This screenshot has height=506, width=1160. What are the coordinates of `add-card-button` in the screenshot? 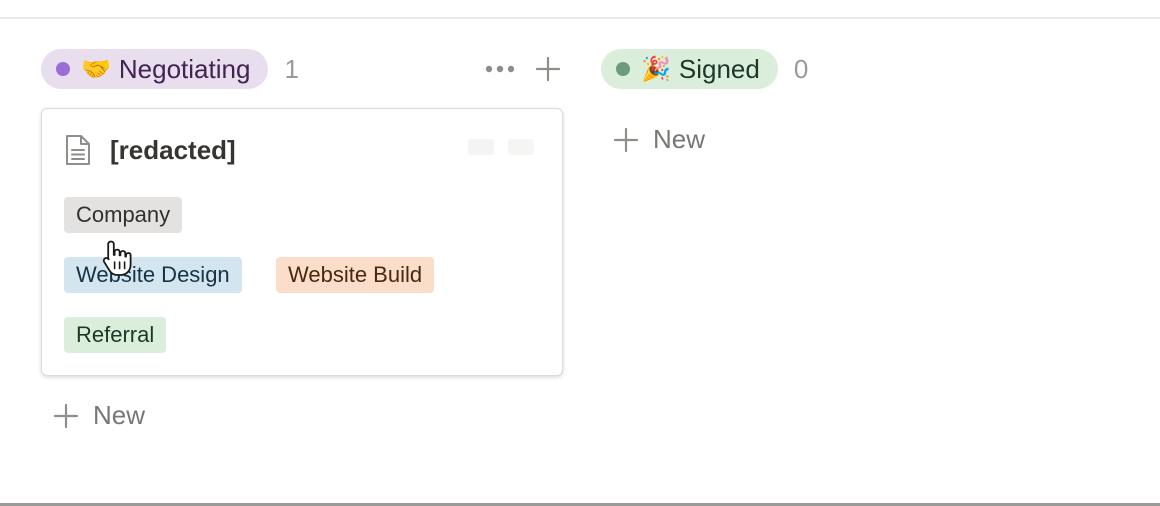 It's located at (548, 69).